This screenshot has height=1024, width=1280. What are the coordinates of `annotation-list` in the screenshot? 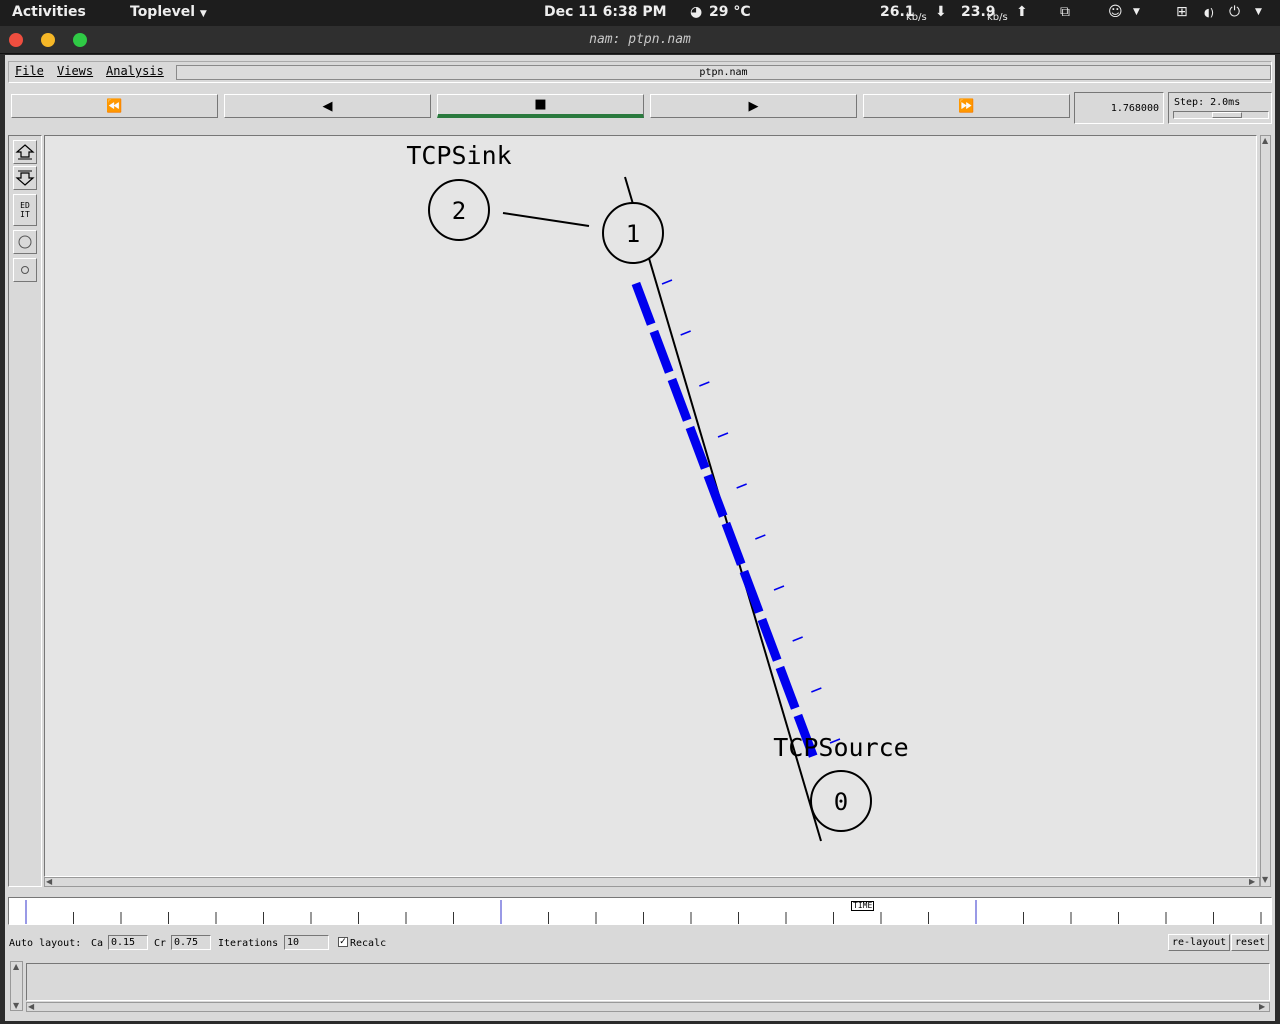 It's located at (648, 982).